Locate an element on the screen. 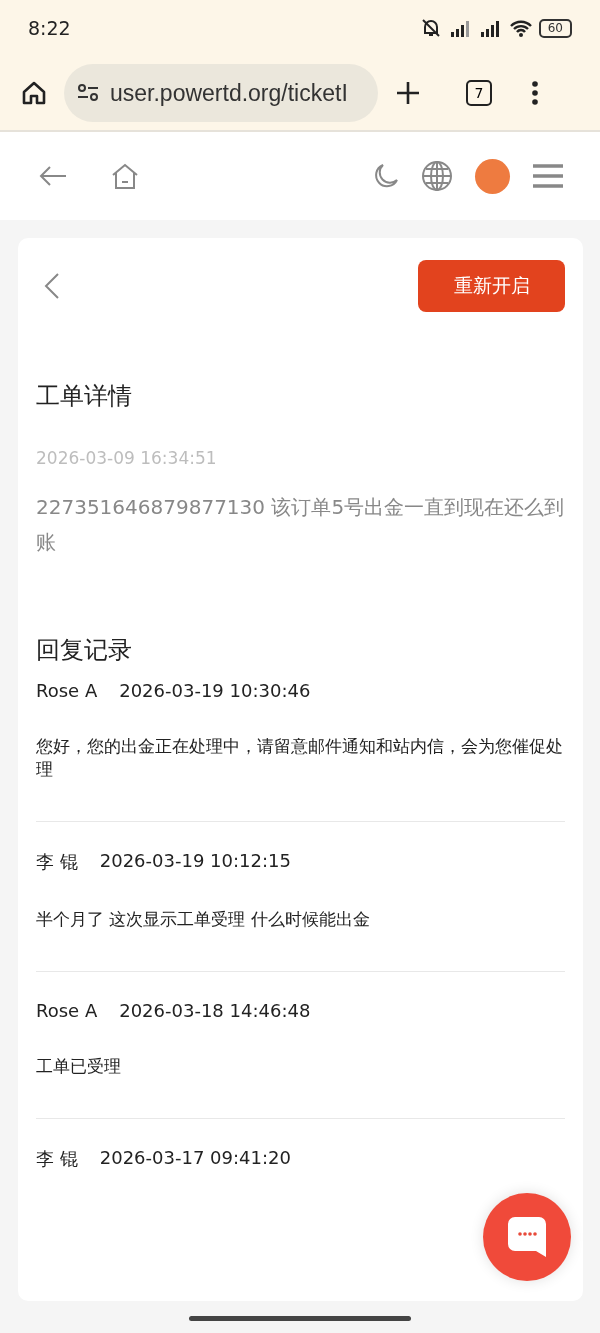  new-tab-icon is located at coordinates (408, 93).